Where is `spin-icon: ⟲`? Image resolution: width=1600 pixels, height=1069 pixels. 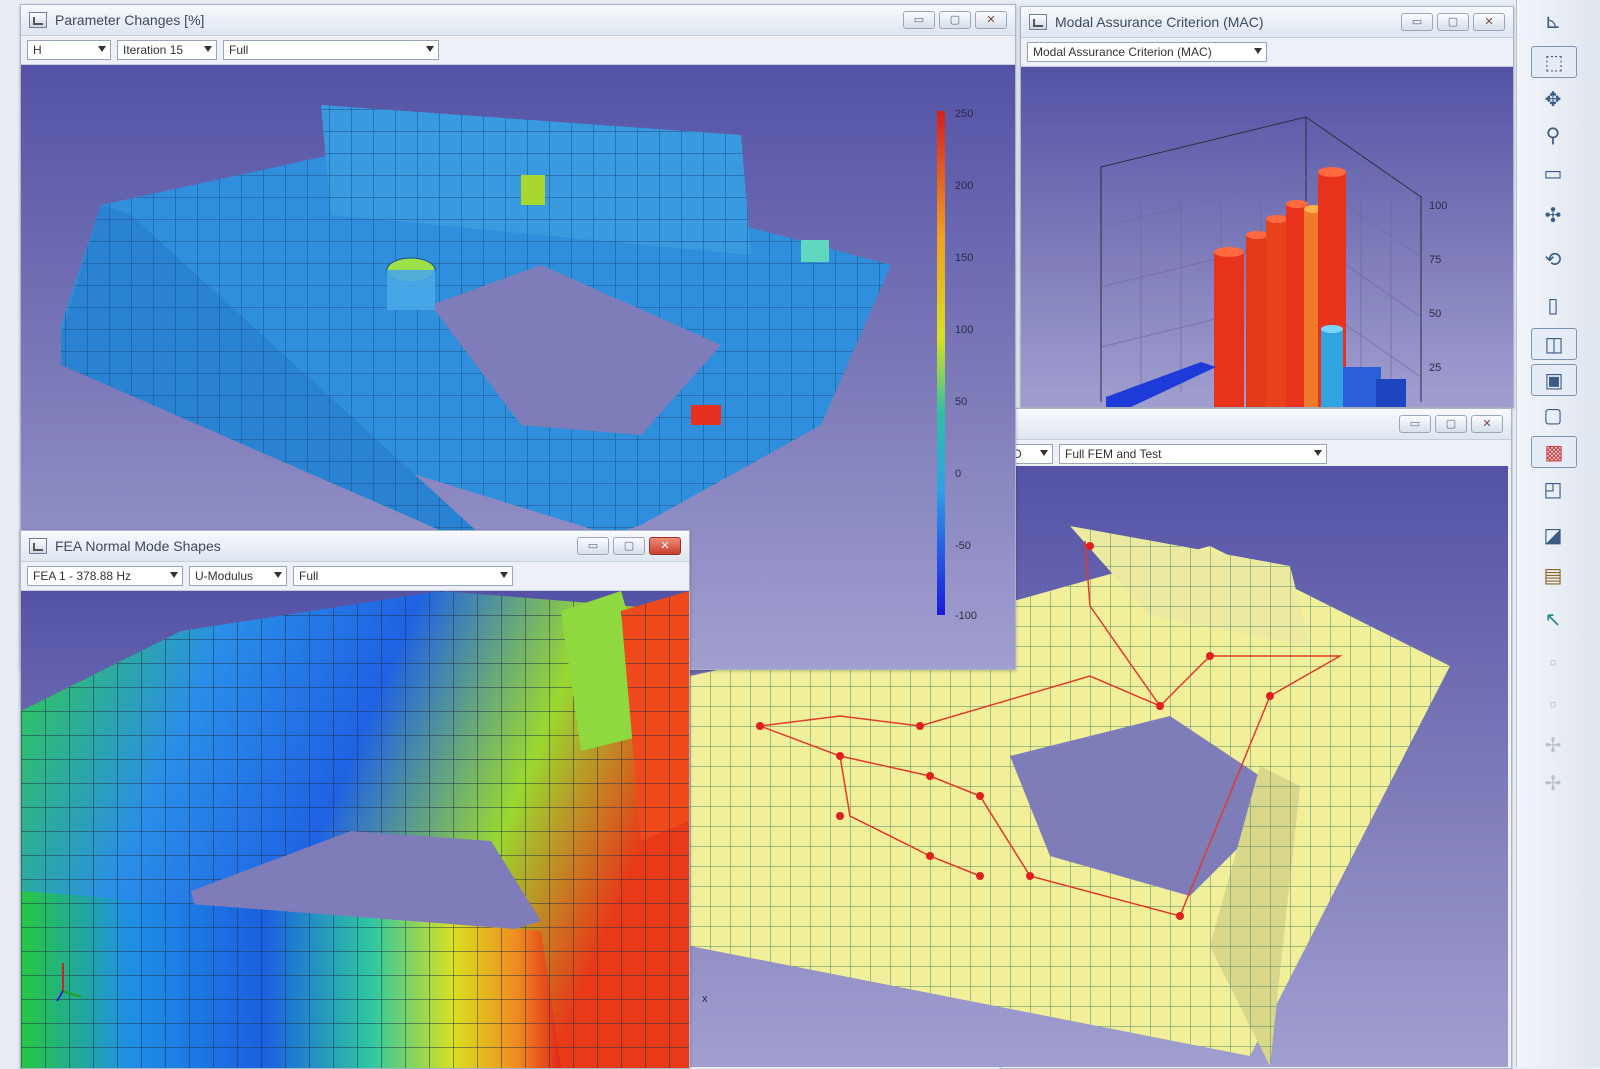
spin-icon: ⟲ is located at coordinates (1553, 259).